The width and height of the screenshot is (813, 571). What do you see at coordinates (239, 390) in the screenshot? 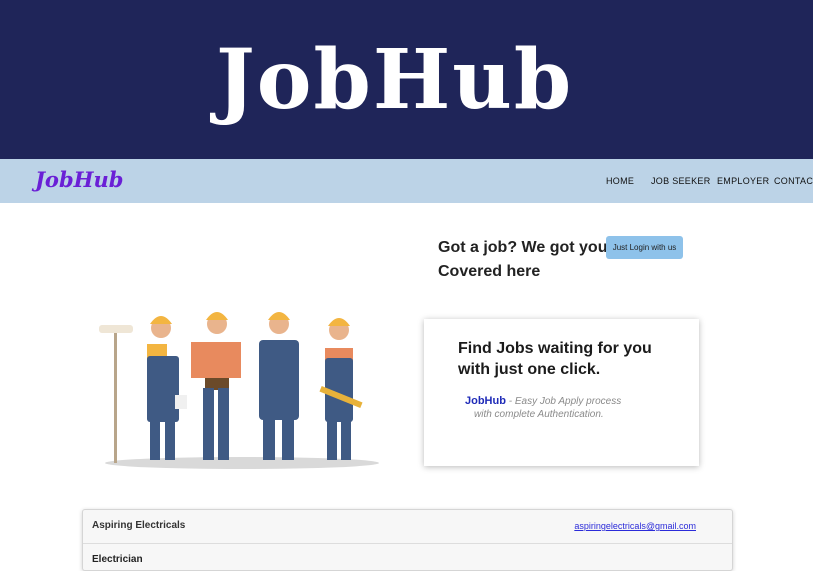
I see `construction-workers-illustration` at bounding box center [239, 390].